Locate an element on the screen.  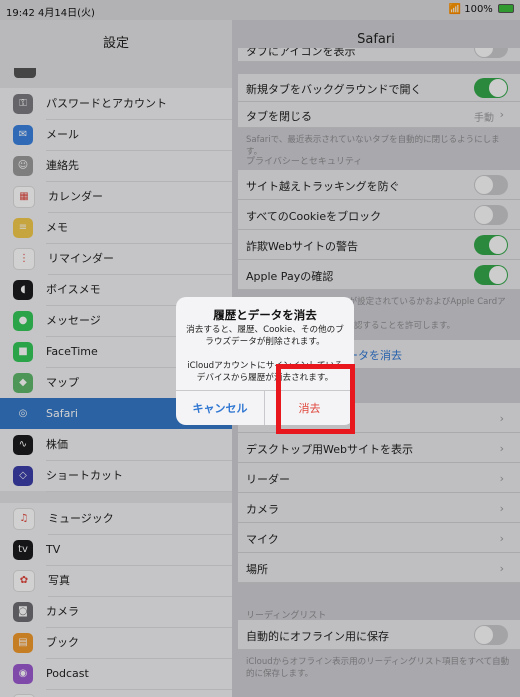
alert-title: 履歴とデータを消去 is located at coordinates (265, 315).